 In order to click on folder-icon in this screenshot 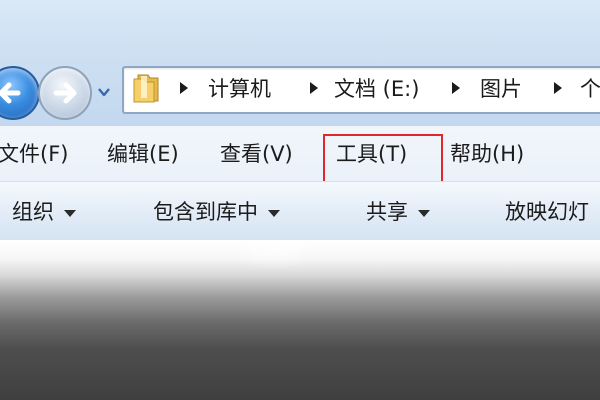, I will do `click(146, 88)`.